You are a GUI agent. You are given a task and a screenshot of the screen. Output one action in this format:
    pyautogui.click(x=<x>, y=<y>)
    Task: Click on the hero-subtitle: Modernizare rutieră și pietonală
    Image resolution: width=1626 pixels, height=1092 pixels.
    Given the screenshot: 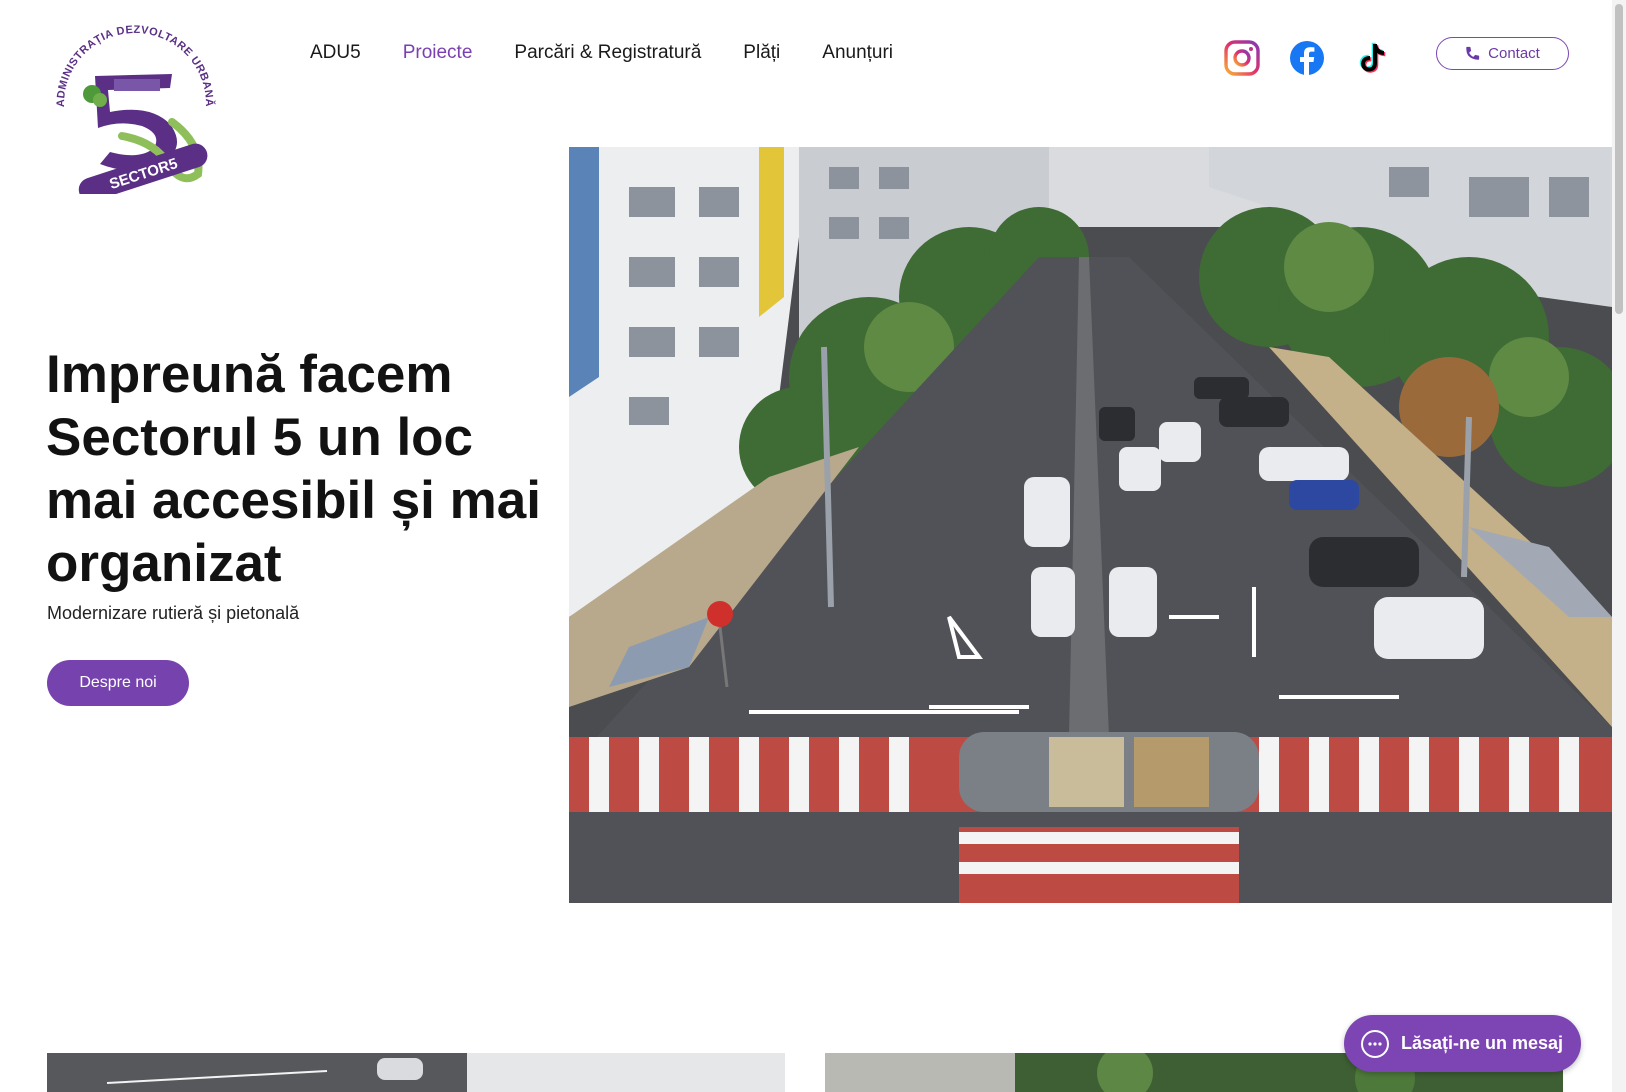 What is the action you would take?
    pyautogui.click(x=173, y=613)
    